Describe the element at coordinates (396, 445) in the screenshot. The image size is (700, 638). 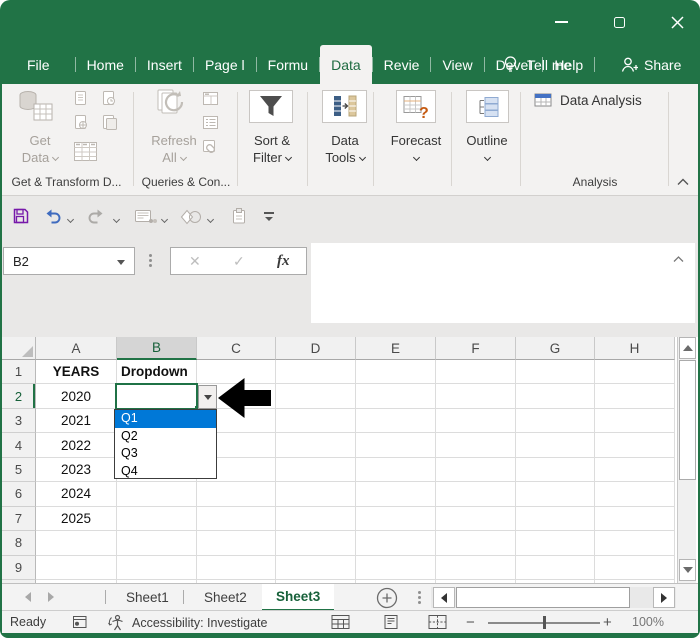
I see `cell-E4` at that location.